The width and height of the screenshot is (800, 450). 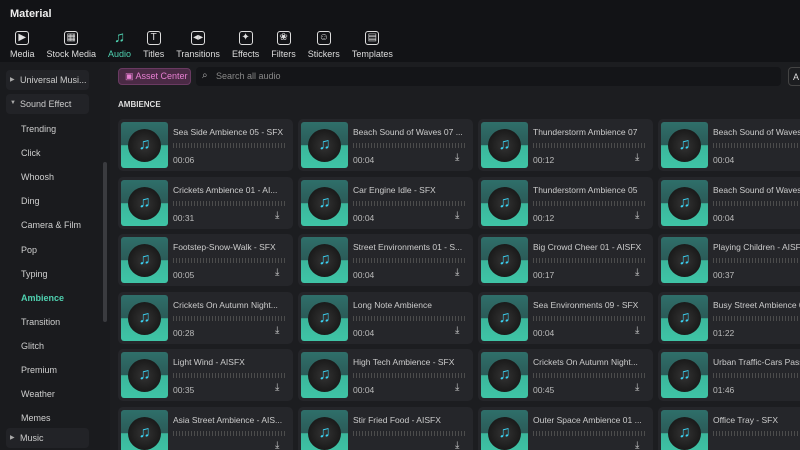 I want to click on audio-card: ♫ Beach Sound of Waves 07 ... 00:04 ⤓, so click(x=385, y=145).